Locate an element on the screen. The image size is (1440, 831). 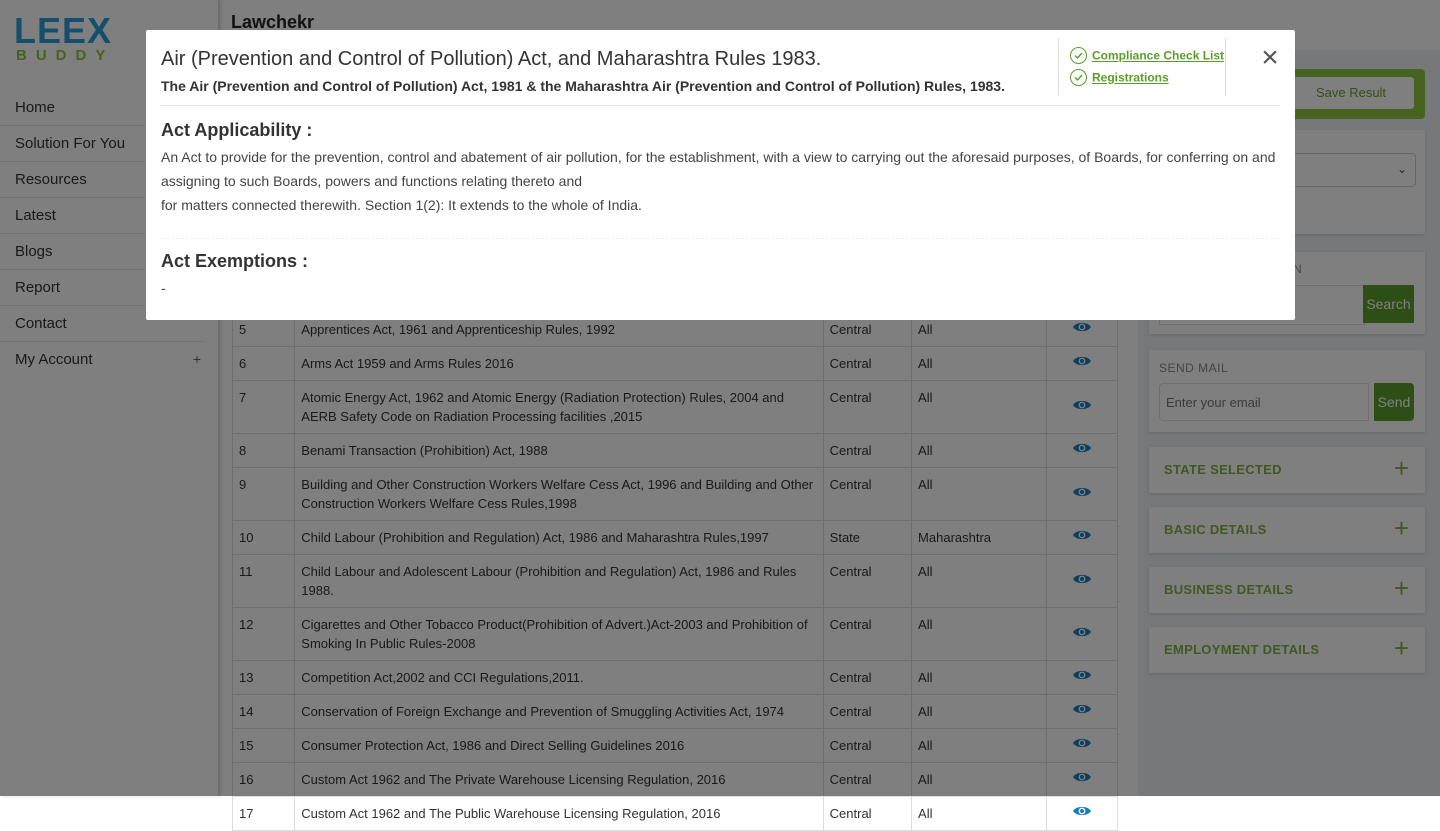
link-label: Compliance Check List is located at coordinates (1158, 55).